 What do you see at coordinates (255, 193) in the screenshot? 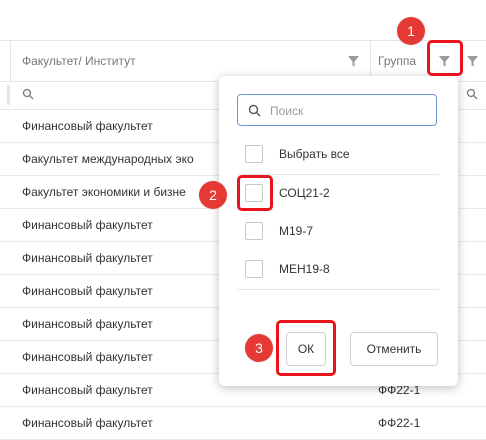
I see `highlight-checkbox` at bounding box center [255, 193].